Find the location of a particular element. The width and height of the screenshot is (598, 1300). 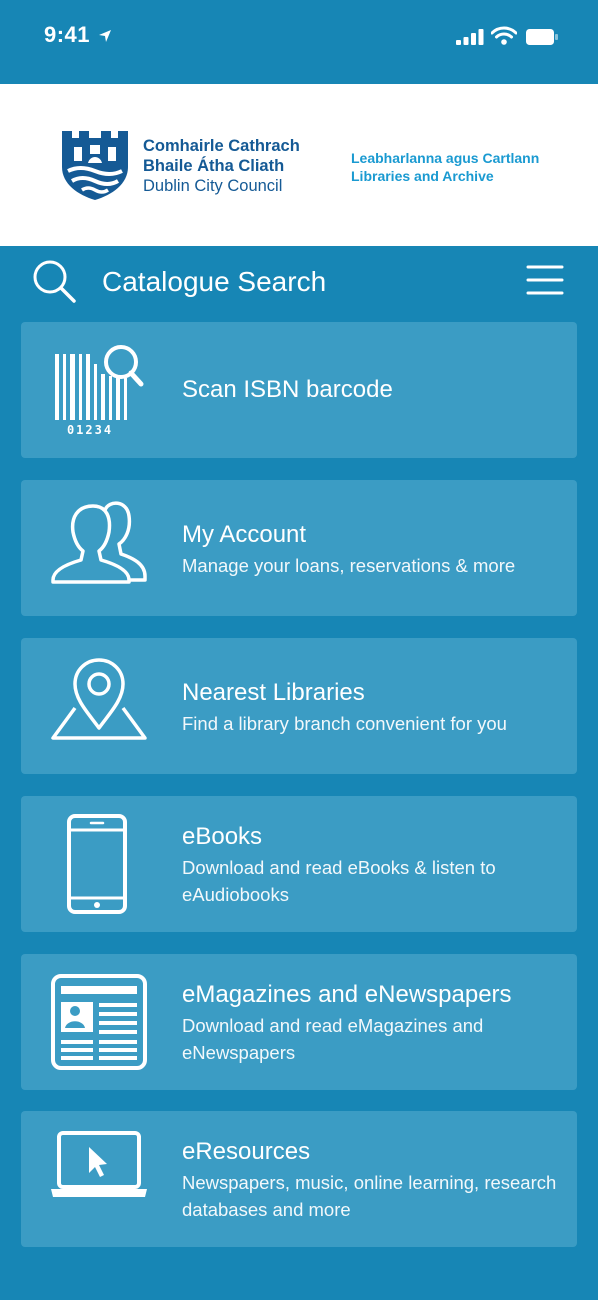

card-title: eResources is located at coordinates (246, 1151).